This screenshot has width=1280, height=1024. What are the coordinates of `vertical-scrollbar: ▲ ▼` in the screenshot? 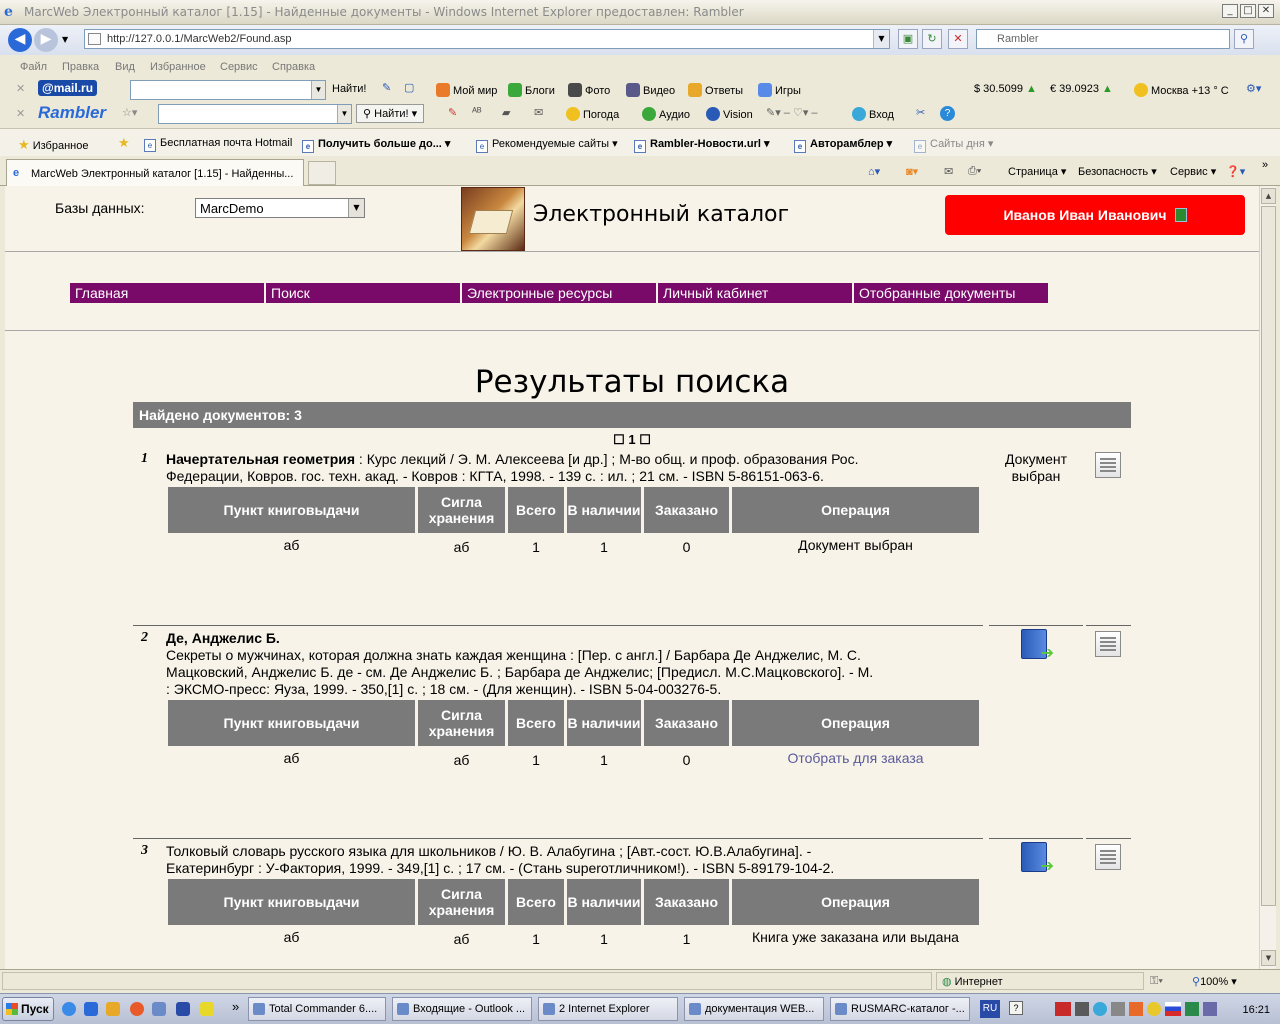 It's located at (1267, 577).